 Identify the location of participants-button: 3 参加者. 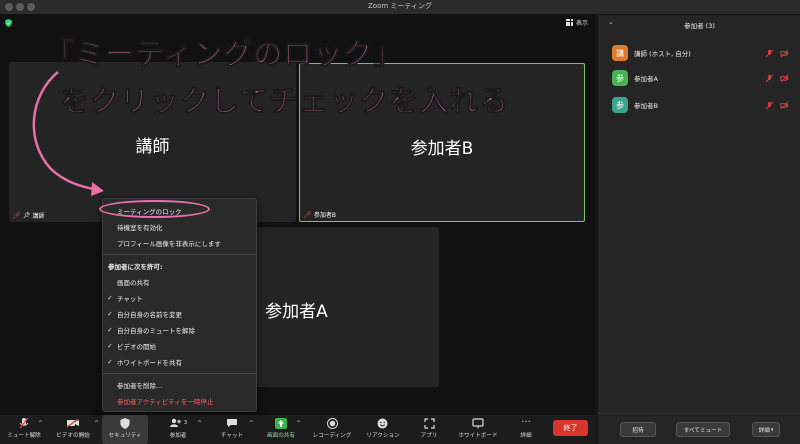
(178, 429).